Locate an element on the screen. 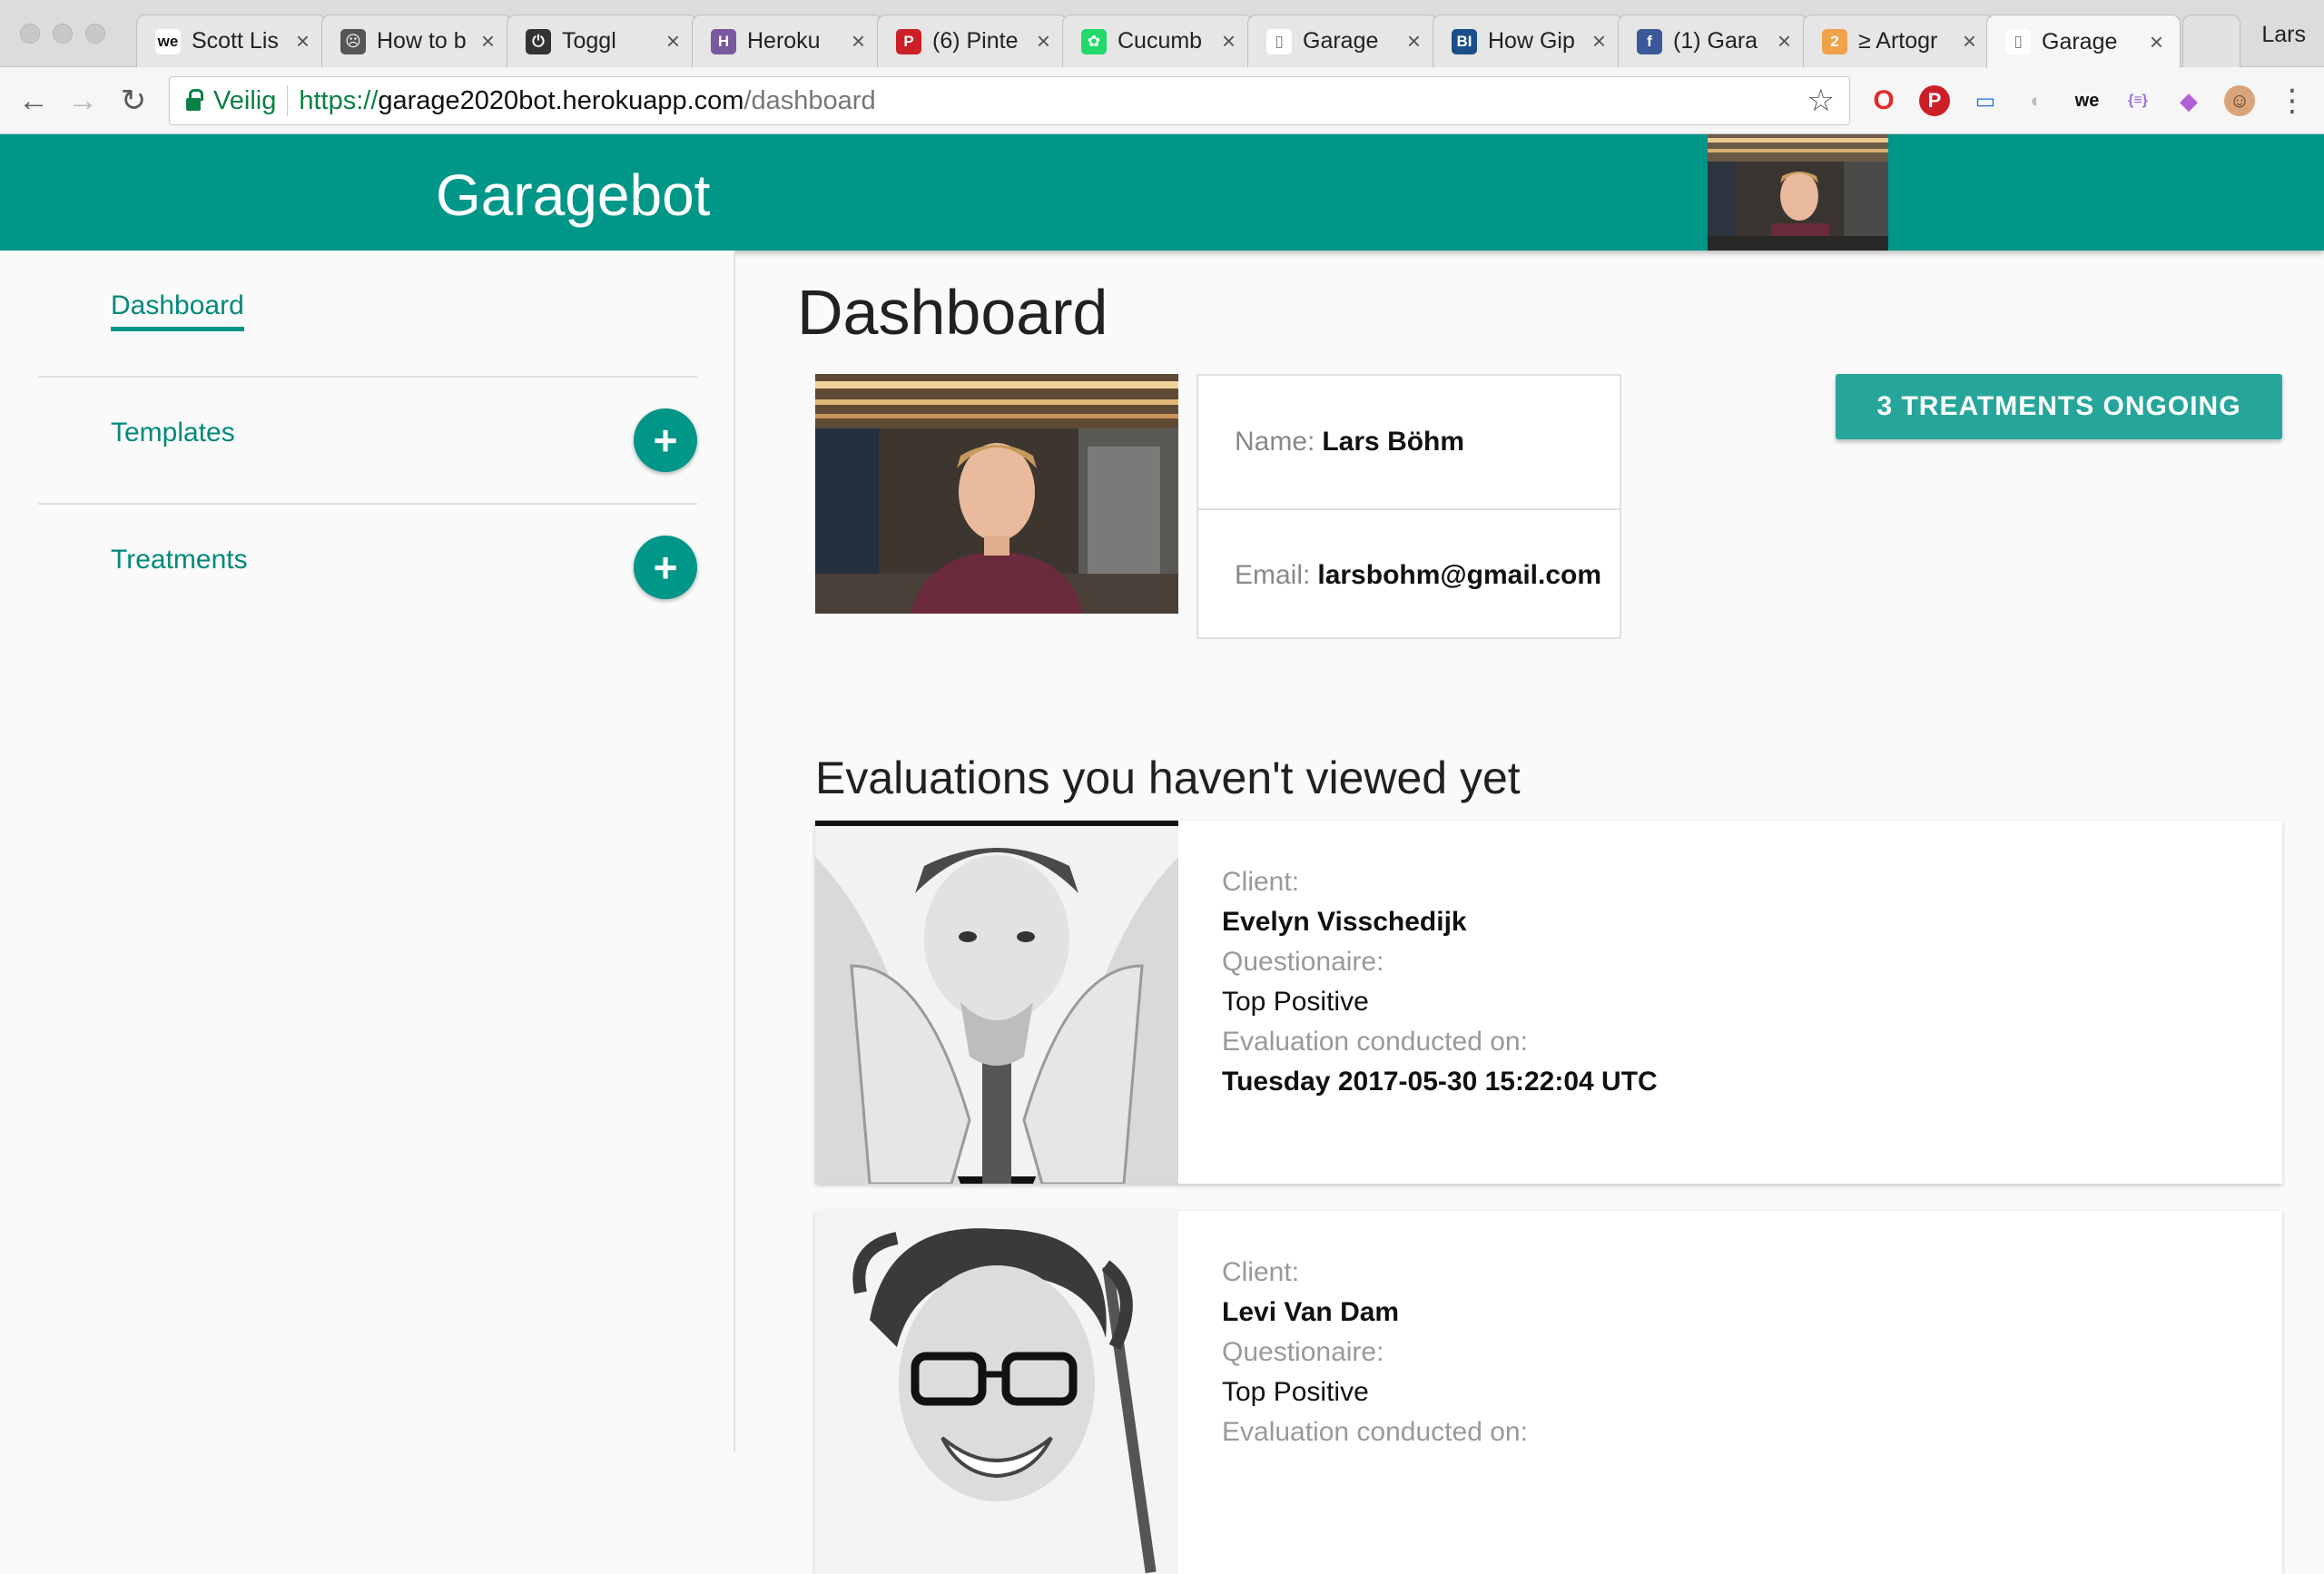 The height and width of the screenshot is (1574, 2324). back-arrow-icon: ← is located at coordinates (33, 101).